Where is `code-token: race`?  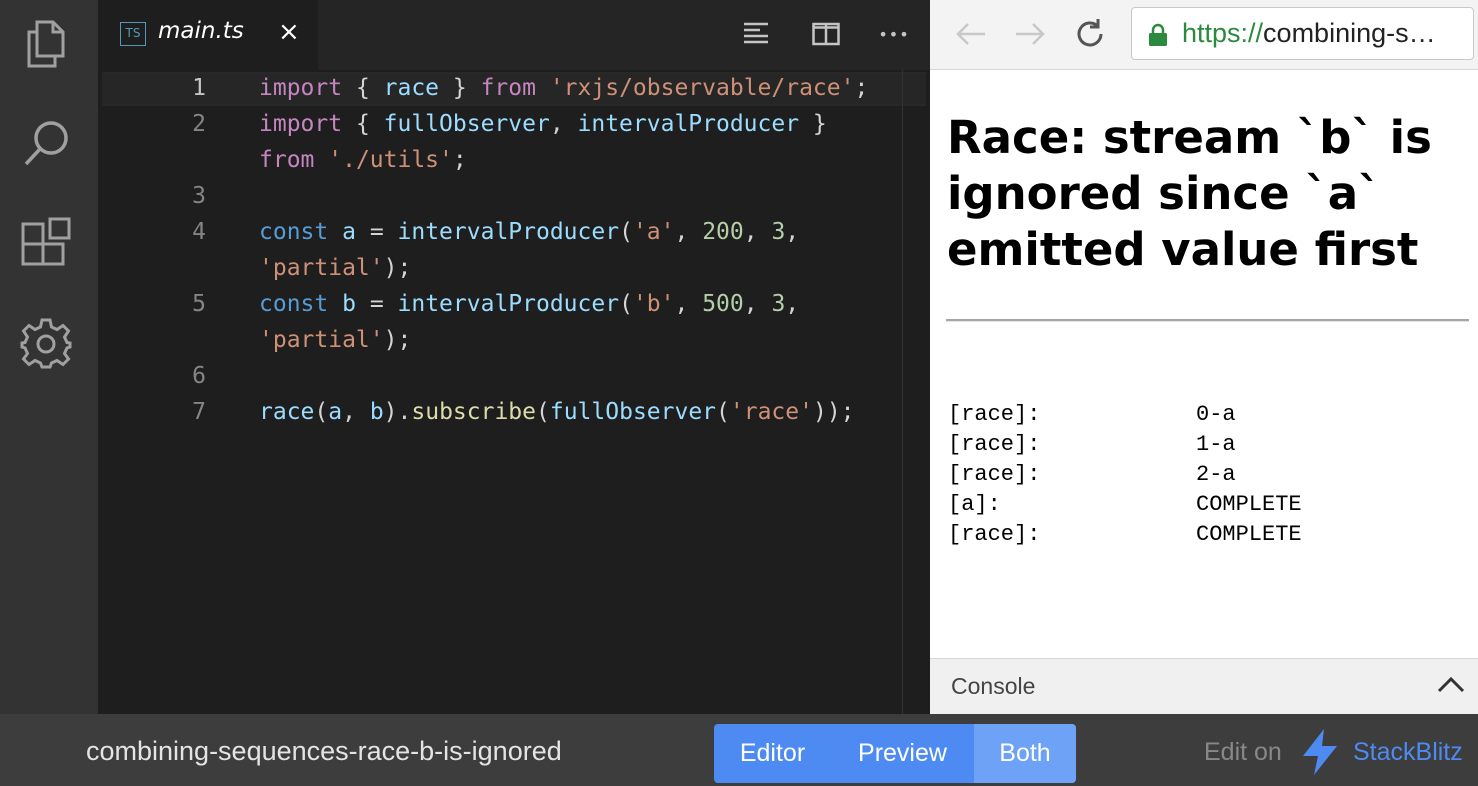
code-token: race is located at coordinates (411, 88).